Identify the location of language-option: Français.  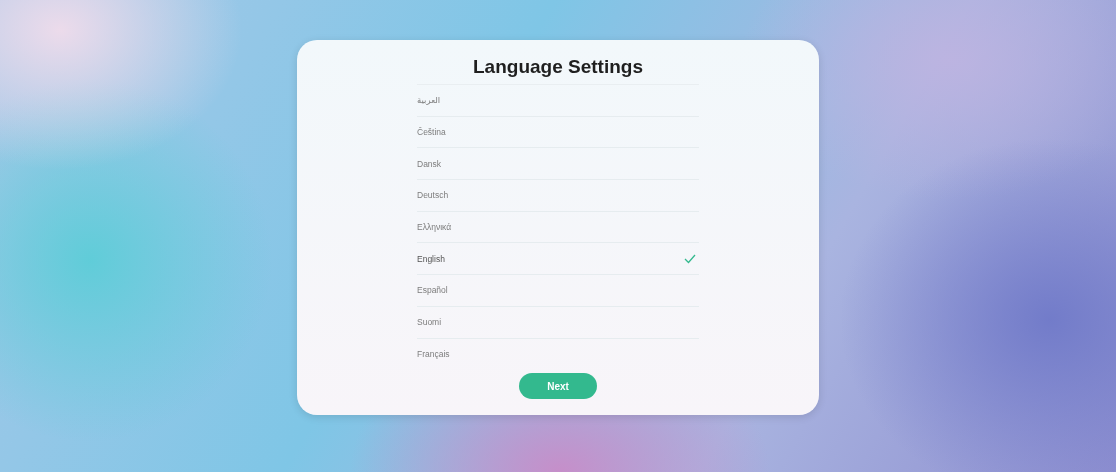
(558, 353).